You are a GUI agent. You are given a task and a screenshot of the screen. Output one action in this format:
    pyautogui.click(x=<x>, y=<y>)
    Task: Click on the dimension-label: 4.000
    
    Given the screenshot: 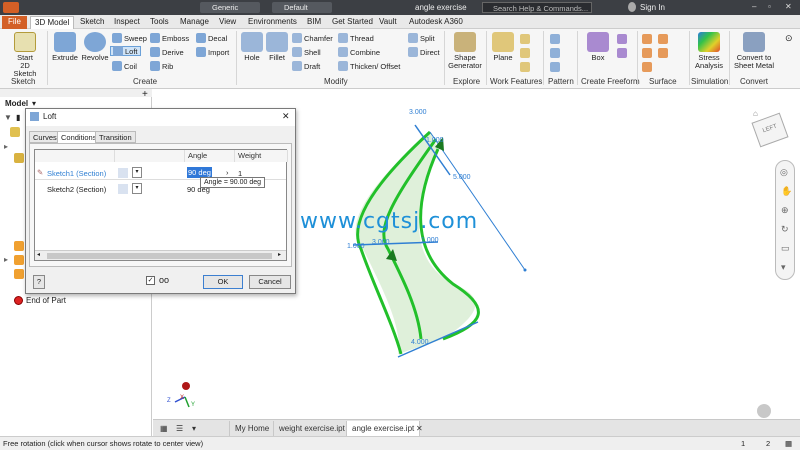 What is the action you would take?
    pyautogui.click(x=420, y=342)
    